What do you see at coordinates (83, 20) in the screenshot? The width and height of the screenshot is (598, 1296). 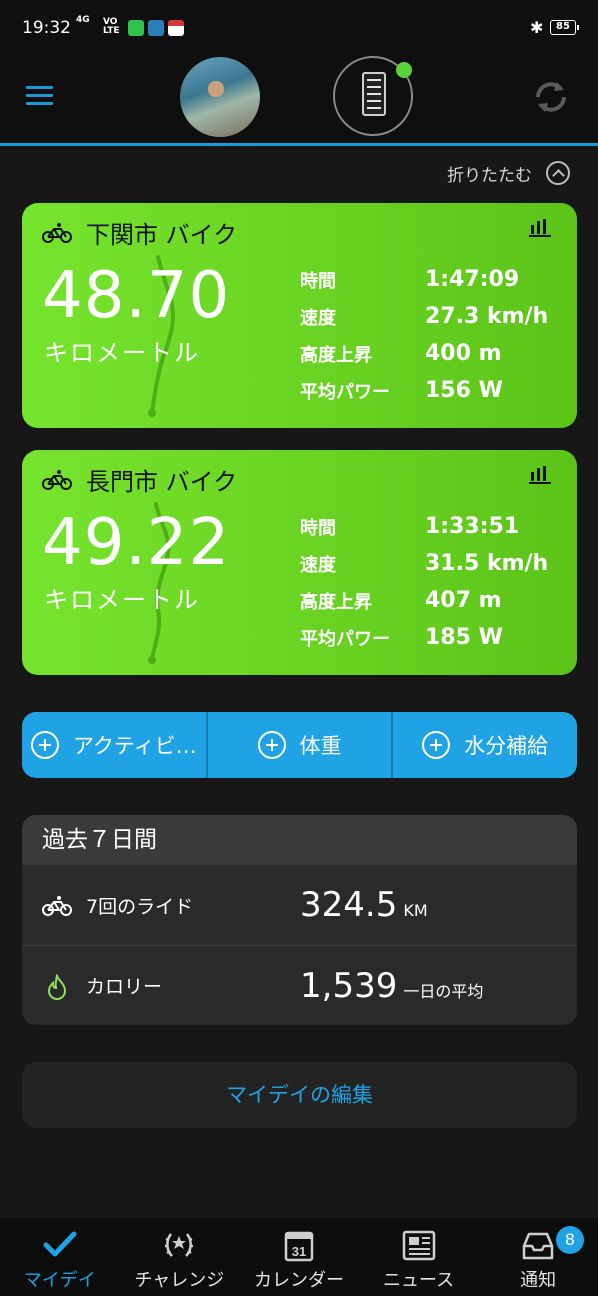 I see `network-indicator: 4G` at bounding box center [83, 20].